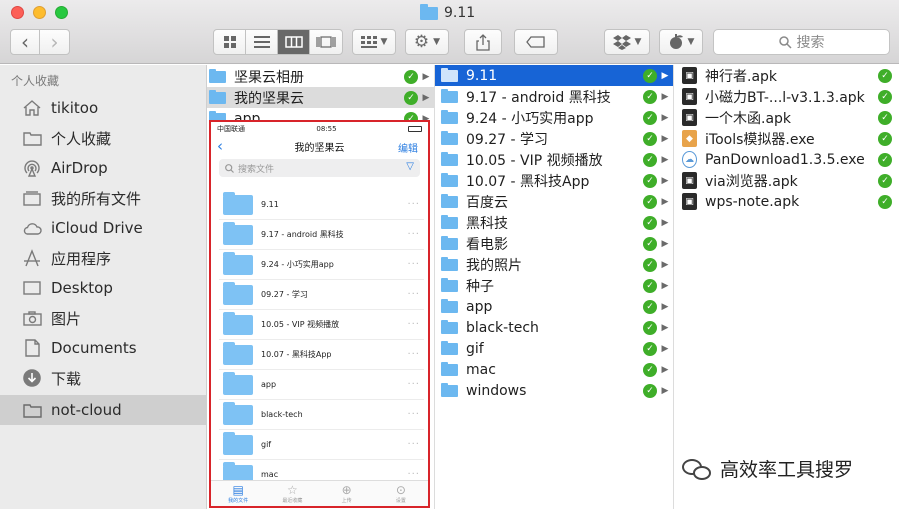 The image size is (899, 509). I want to click on file-row: ▣ wps-note.apk ✓, so click(786, 201).